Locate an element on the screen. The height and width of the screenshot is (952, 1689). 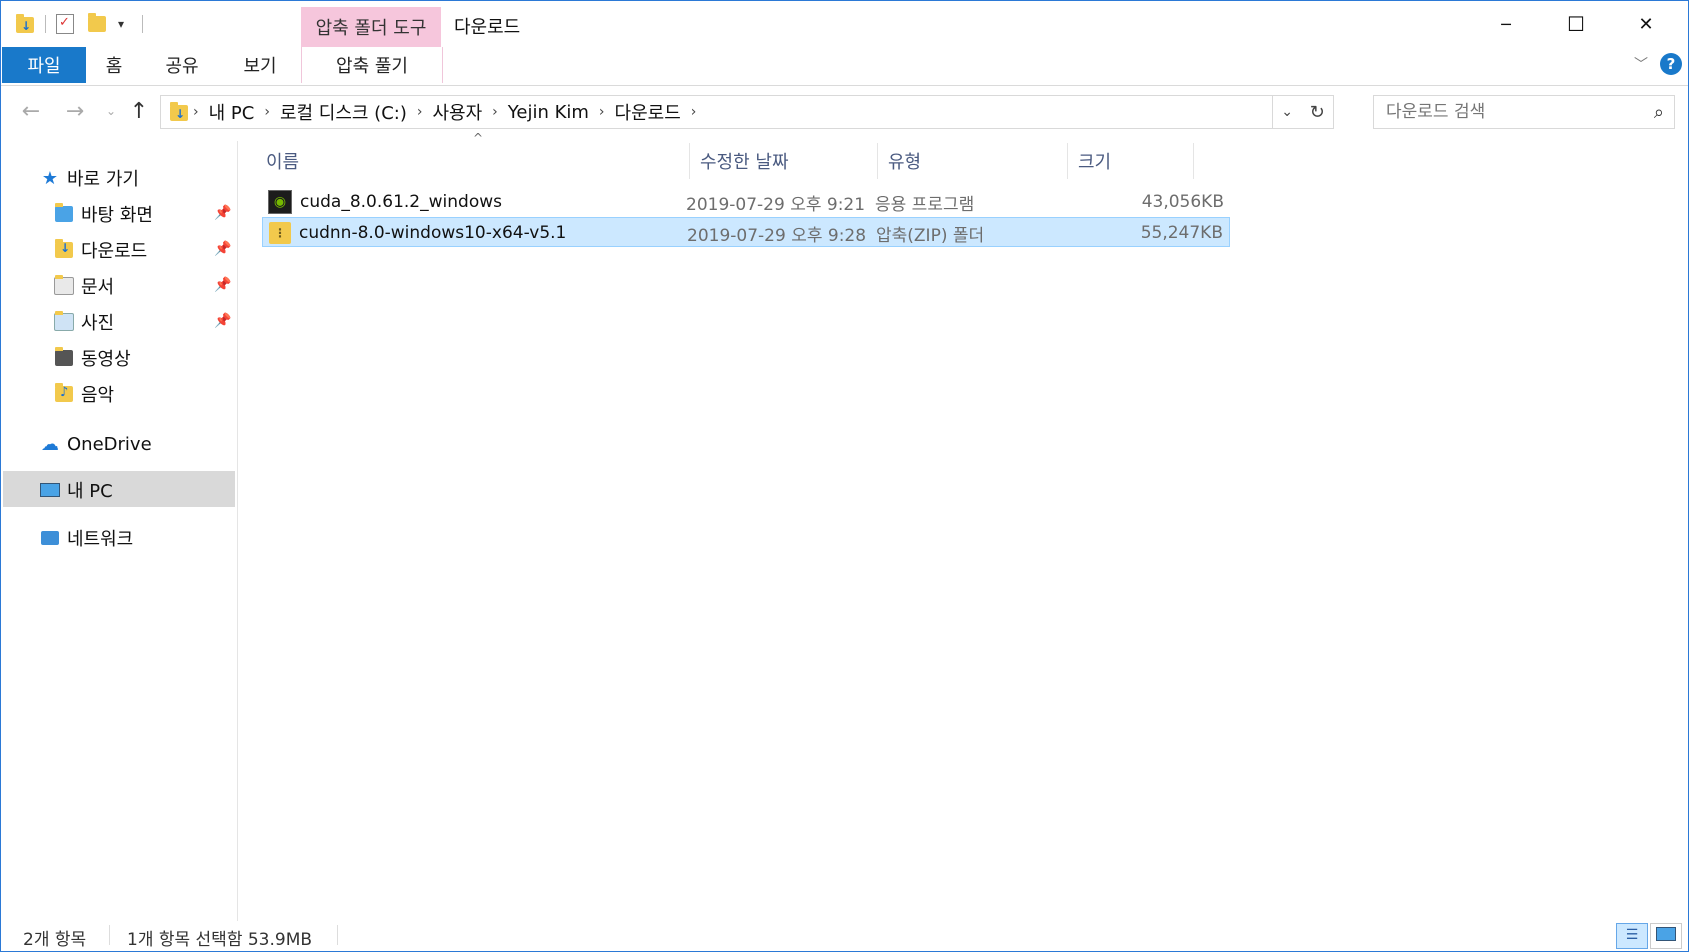
ribbon-right-controls: ﹀ ? is located at coordinates (1658, 64).